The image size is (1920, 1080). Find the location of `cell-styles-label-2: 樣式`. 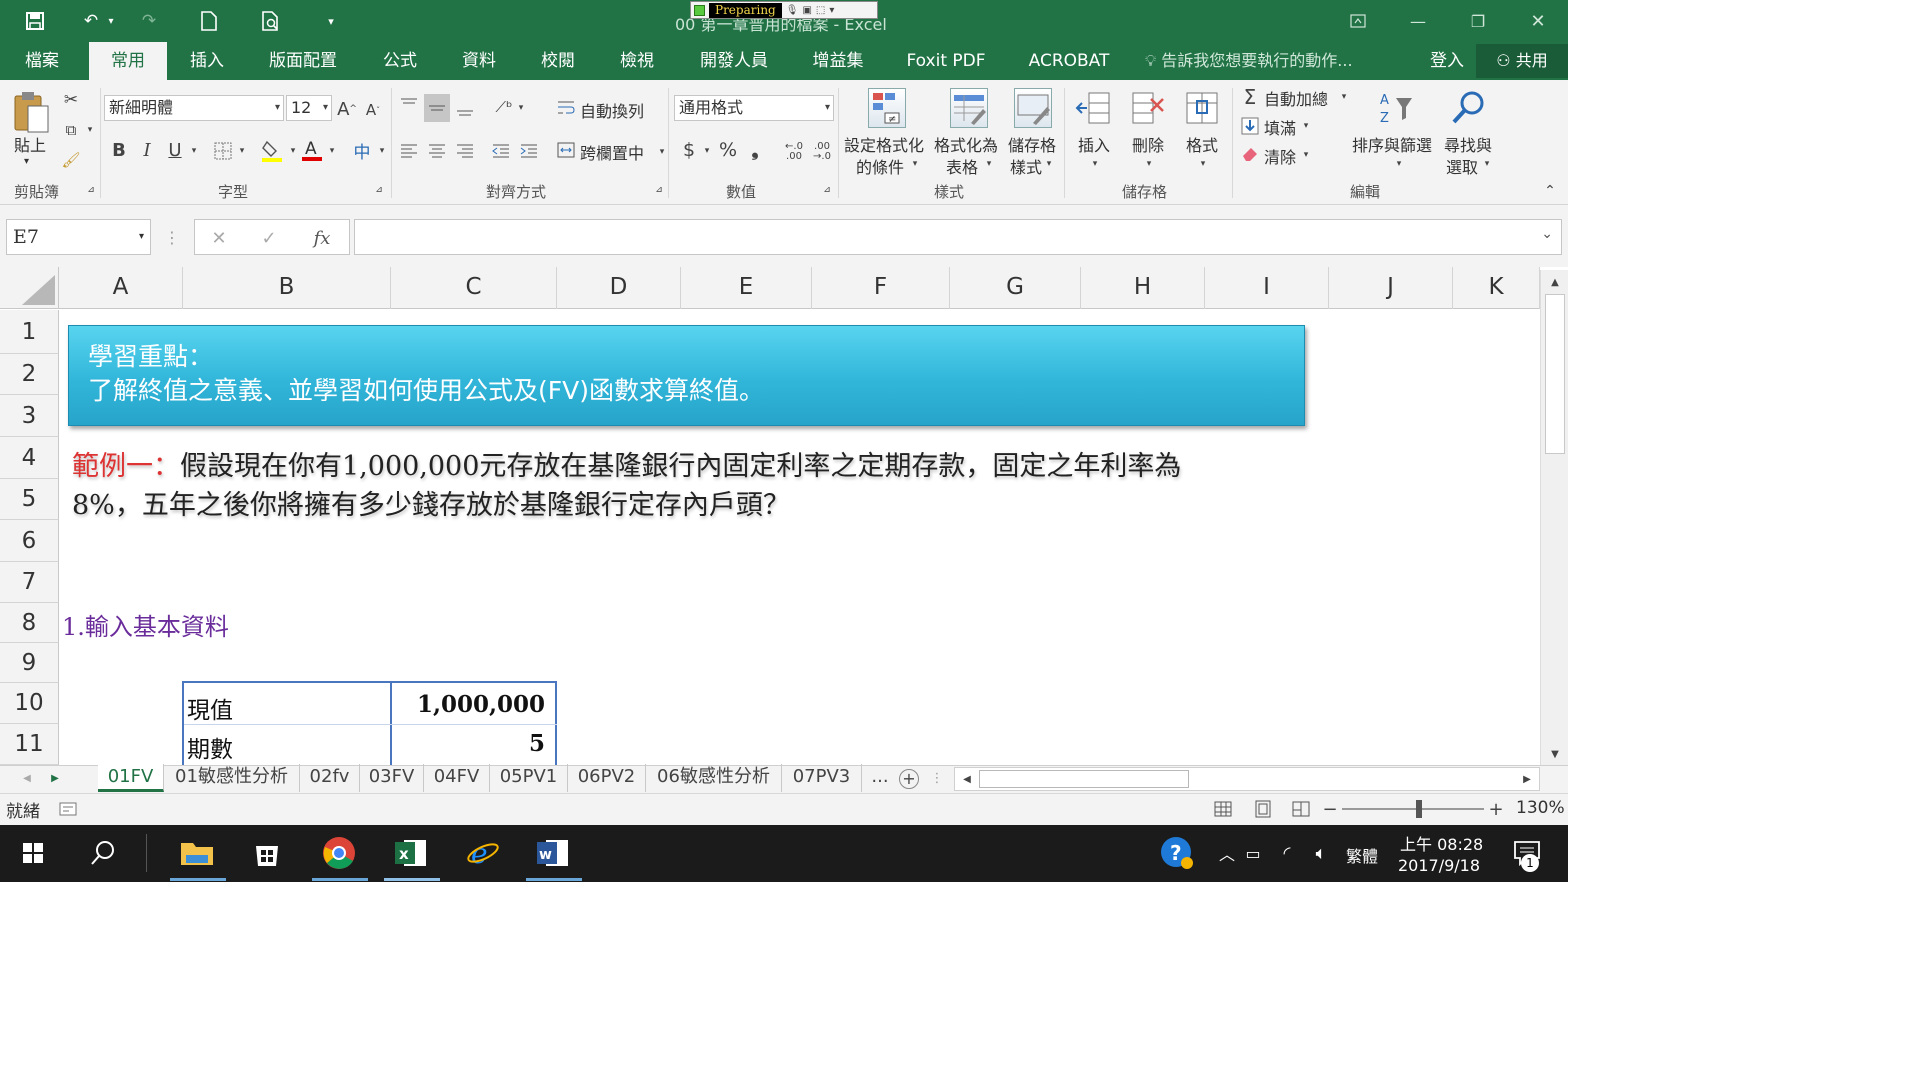

cell-styles-label-2: 樣式 is located at coordinates (1026, 166).